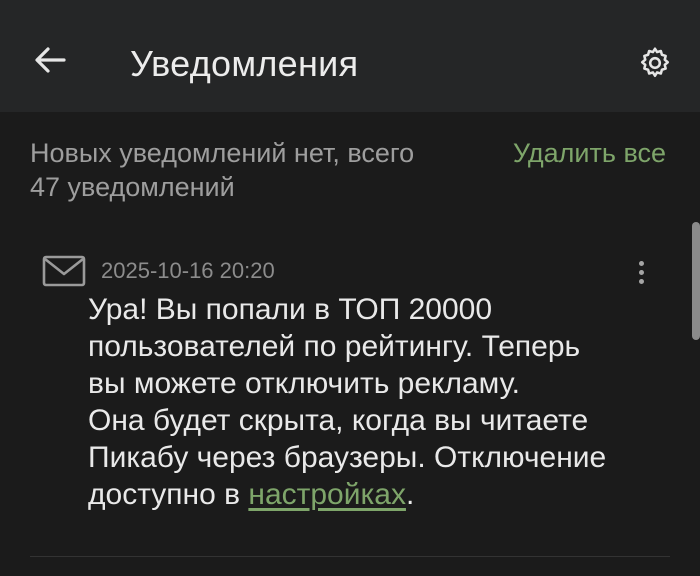 The width and height of the screenshot is (700, 576). Describe the element at coordinates (304, 383) in the screenshot. I see `message-line: вы можете отключить рекламу.` at that location.